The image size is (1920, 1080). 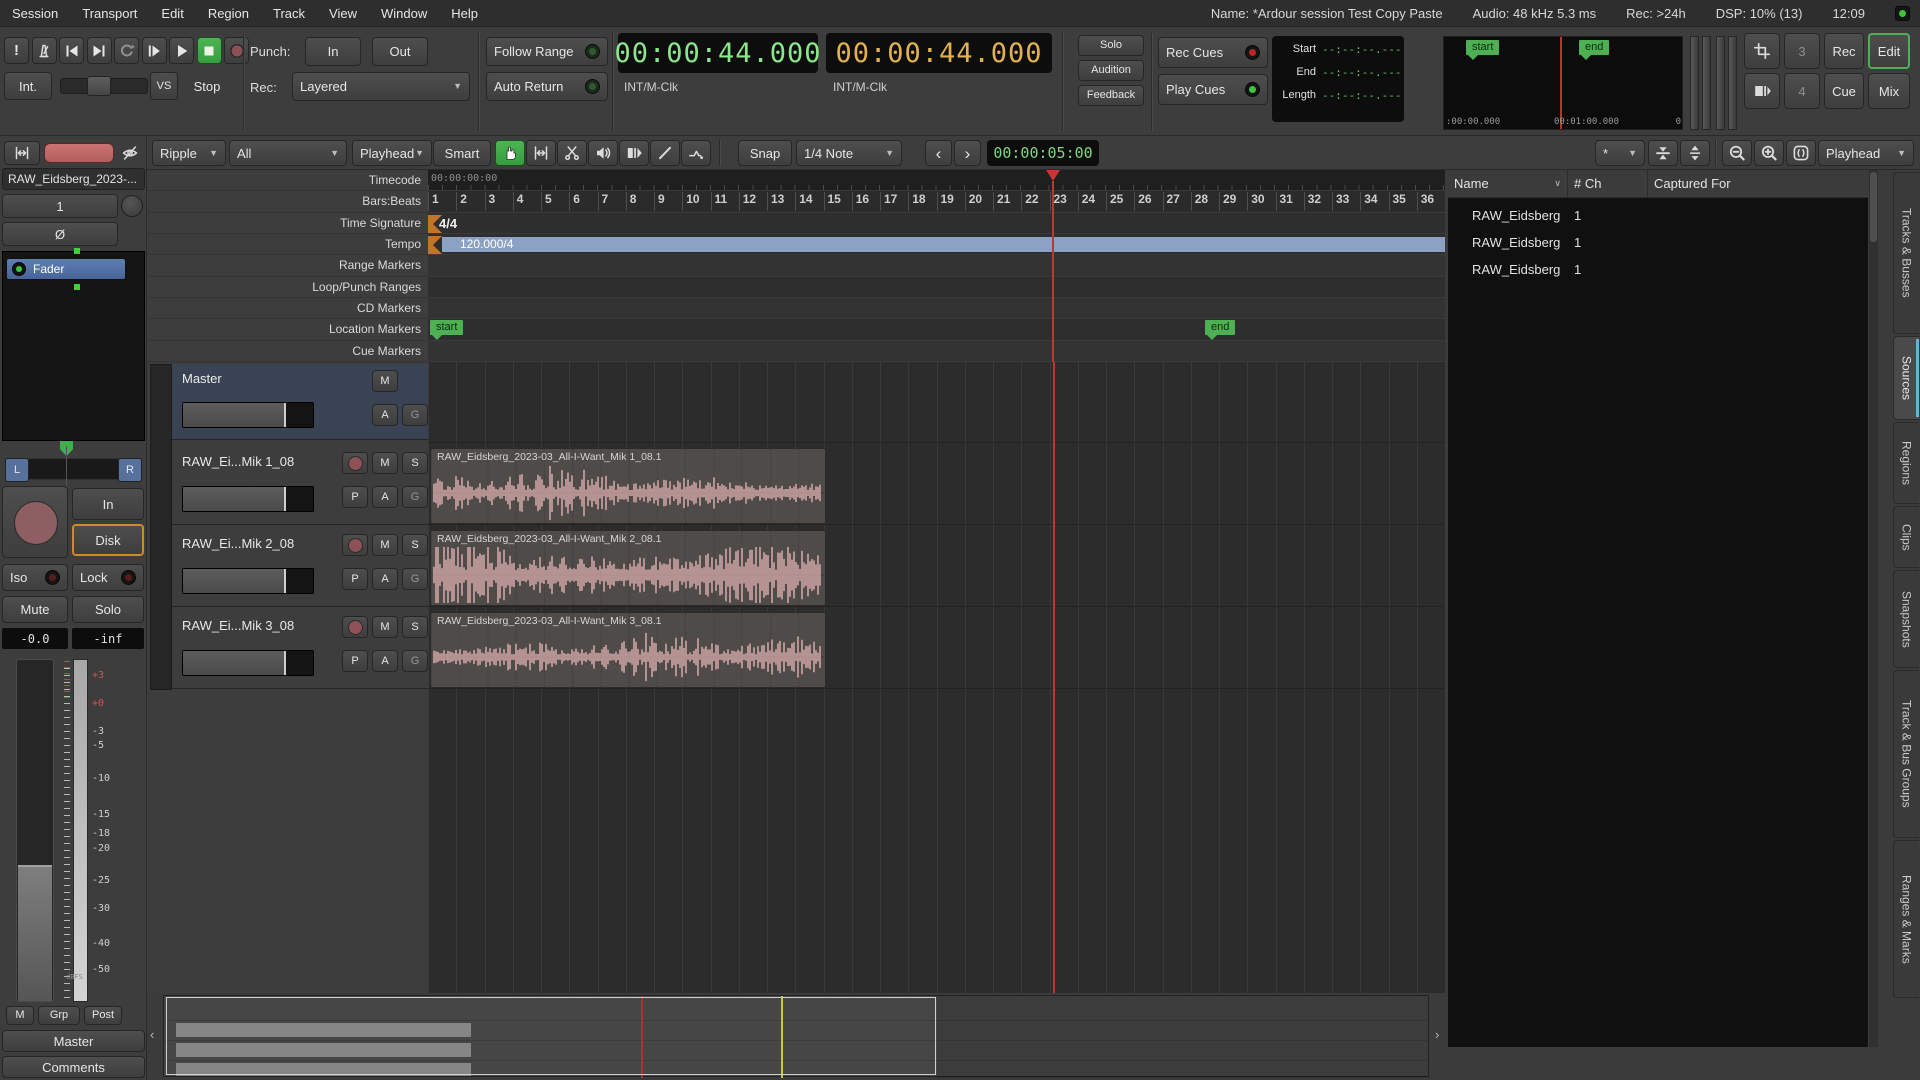 I want to click on trim-knob, so click(x=132, y=206).